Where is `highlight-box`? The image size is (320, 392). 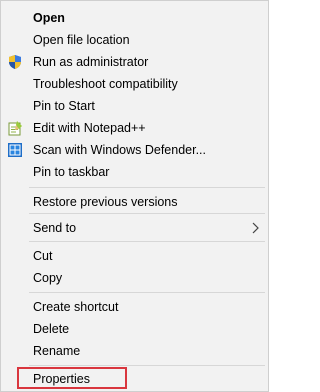 highlight-box is located at coordinates (72, 378).